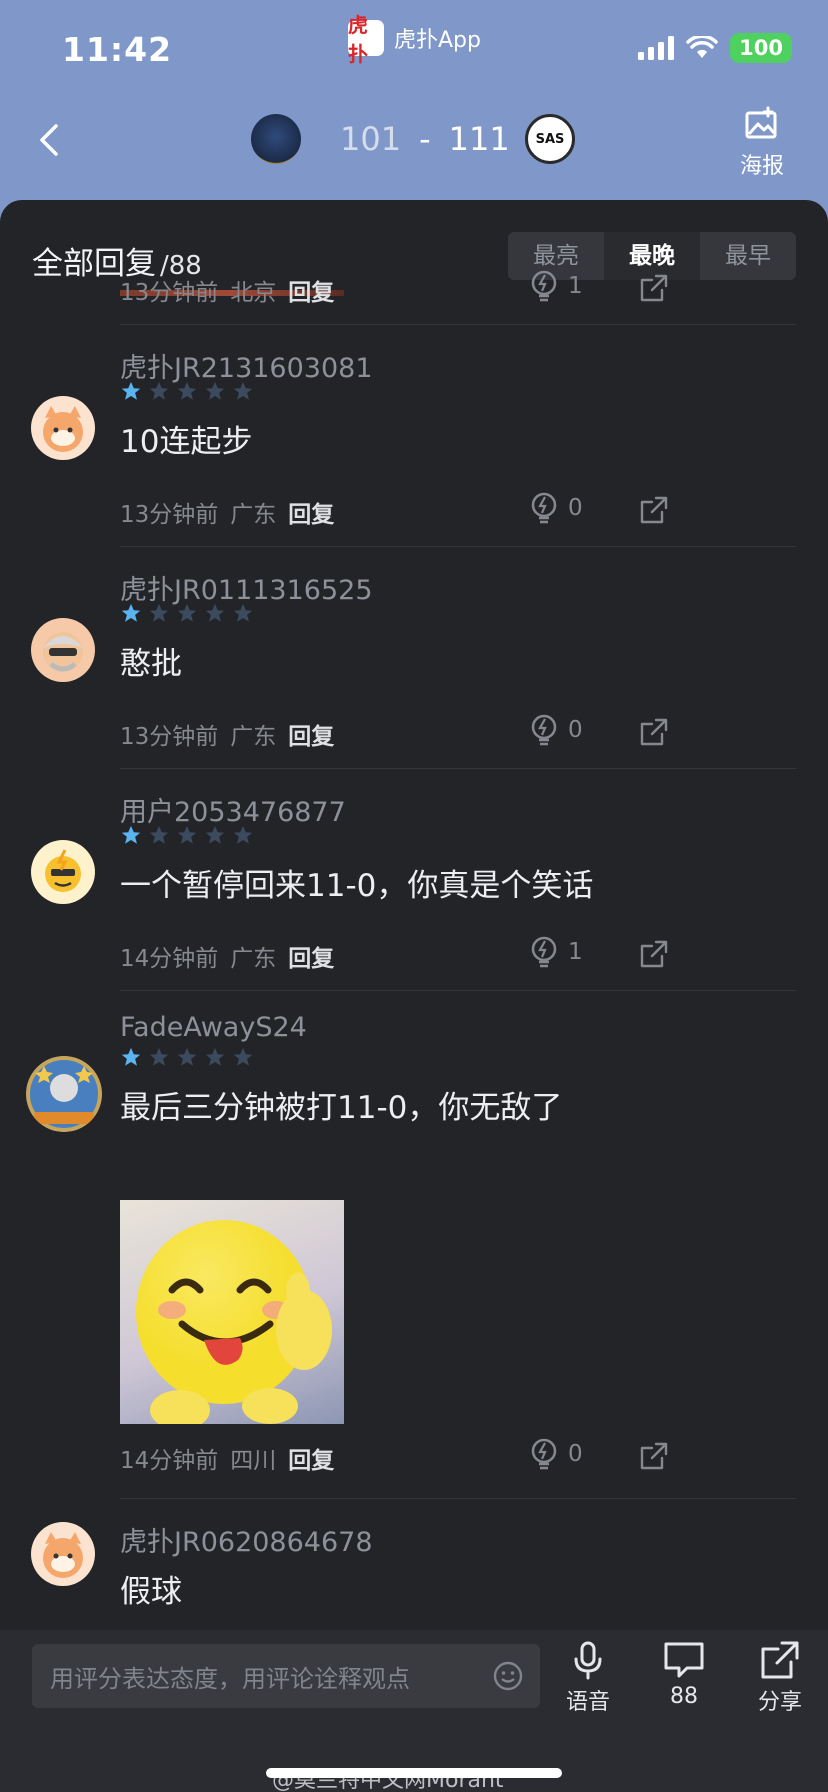 This screenshot has width=828, height=1792. What do you see at coordinates (460, 734) in the screenshot?
I see `comment-meta: 13分钟前 广东 回复` at bounding box center [460, 734].